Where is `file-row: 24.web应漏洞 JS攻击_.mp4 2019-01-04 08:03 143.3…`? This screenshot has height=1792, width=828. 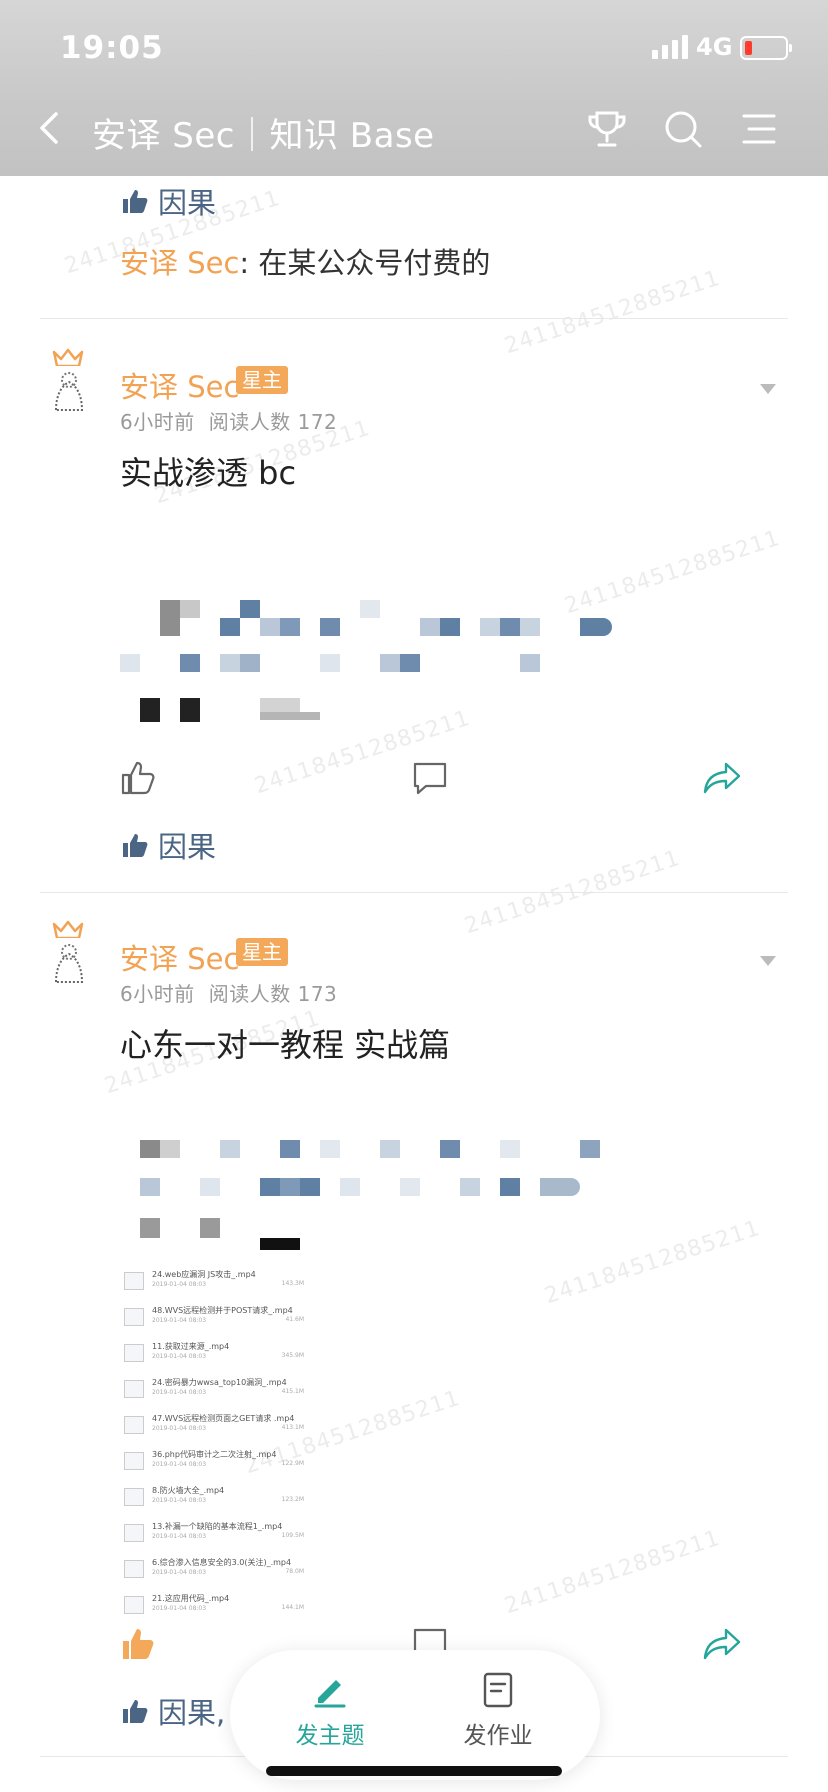
file-row: 24.web应漏洞 JS攻击_.mp4 2019-01-04 08:03 143.3… is located at coordinates (214, 1286).